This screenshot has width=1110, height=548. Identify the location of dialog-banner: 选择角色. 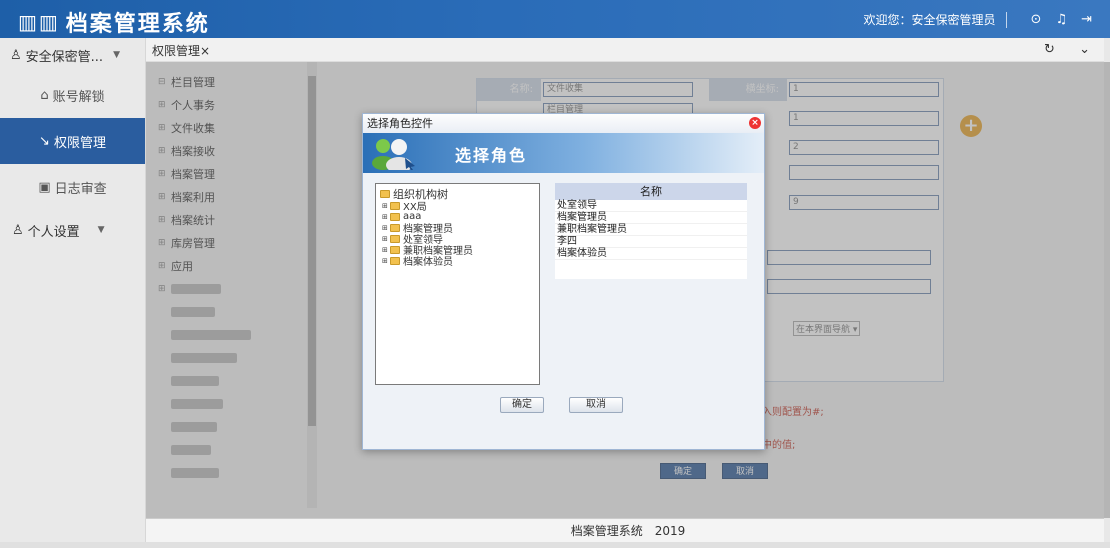
(563, 153).